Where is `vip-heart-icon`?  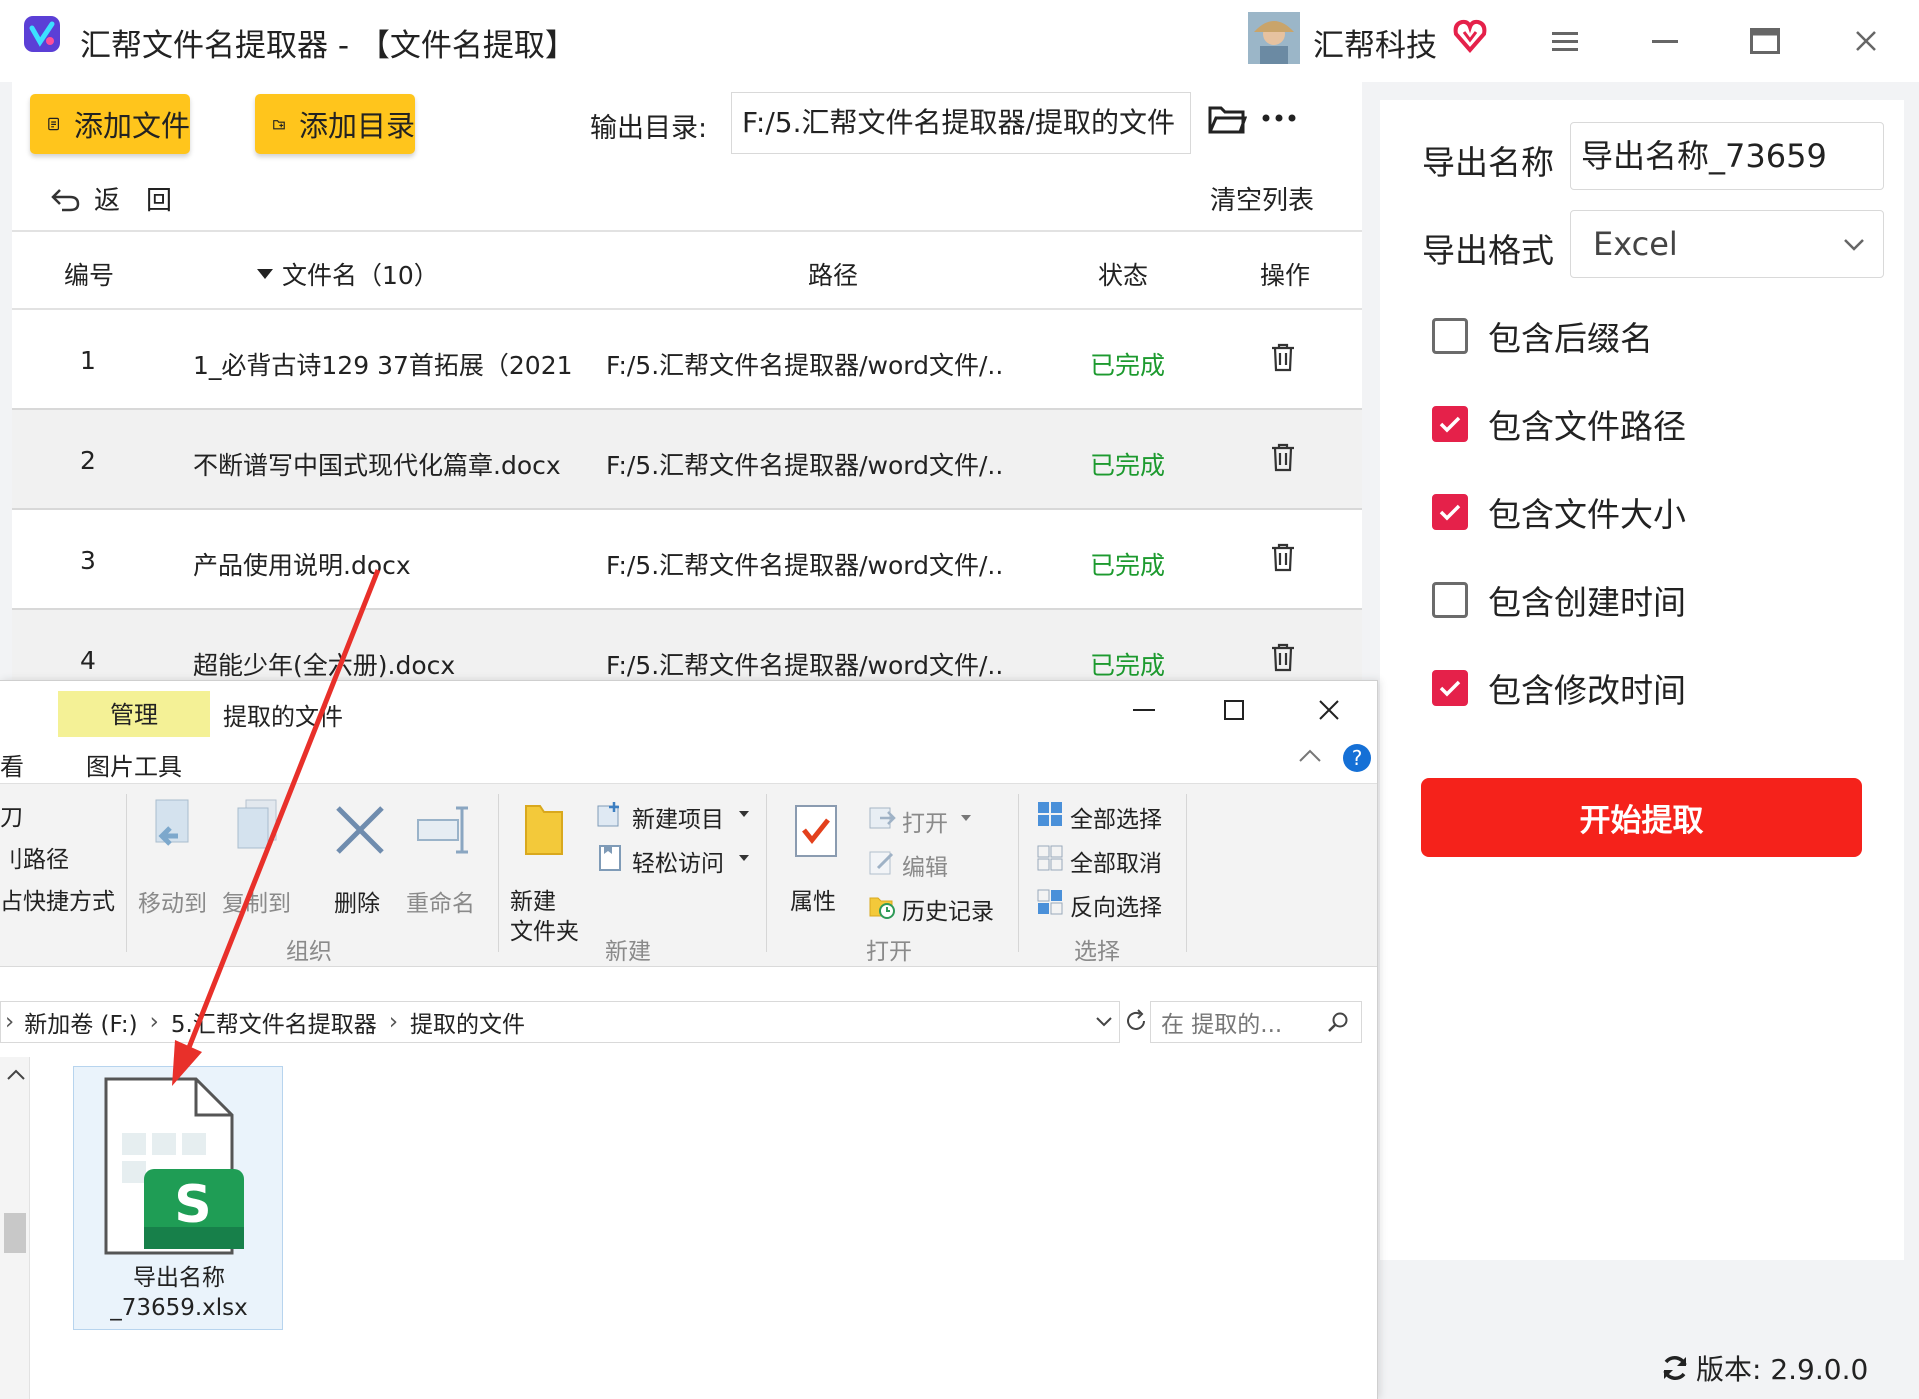 vip-heart-icon is located at coordinates (1470, 36).